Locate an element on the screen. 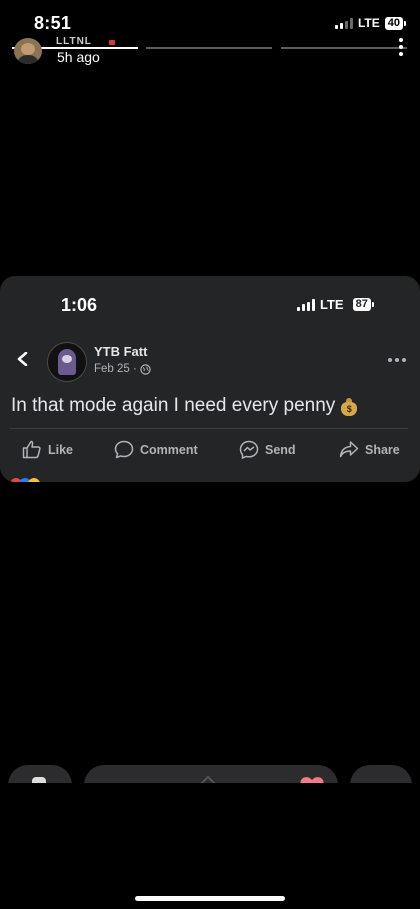 The width and height of the screenshot is (420, 909). messenger-icon is located at coordinates (249, 449).